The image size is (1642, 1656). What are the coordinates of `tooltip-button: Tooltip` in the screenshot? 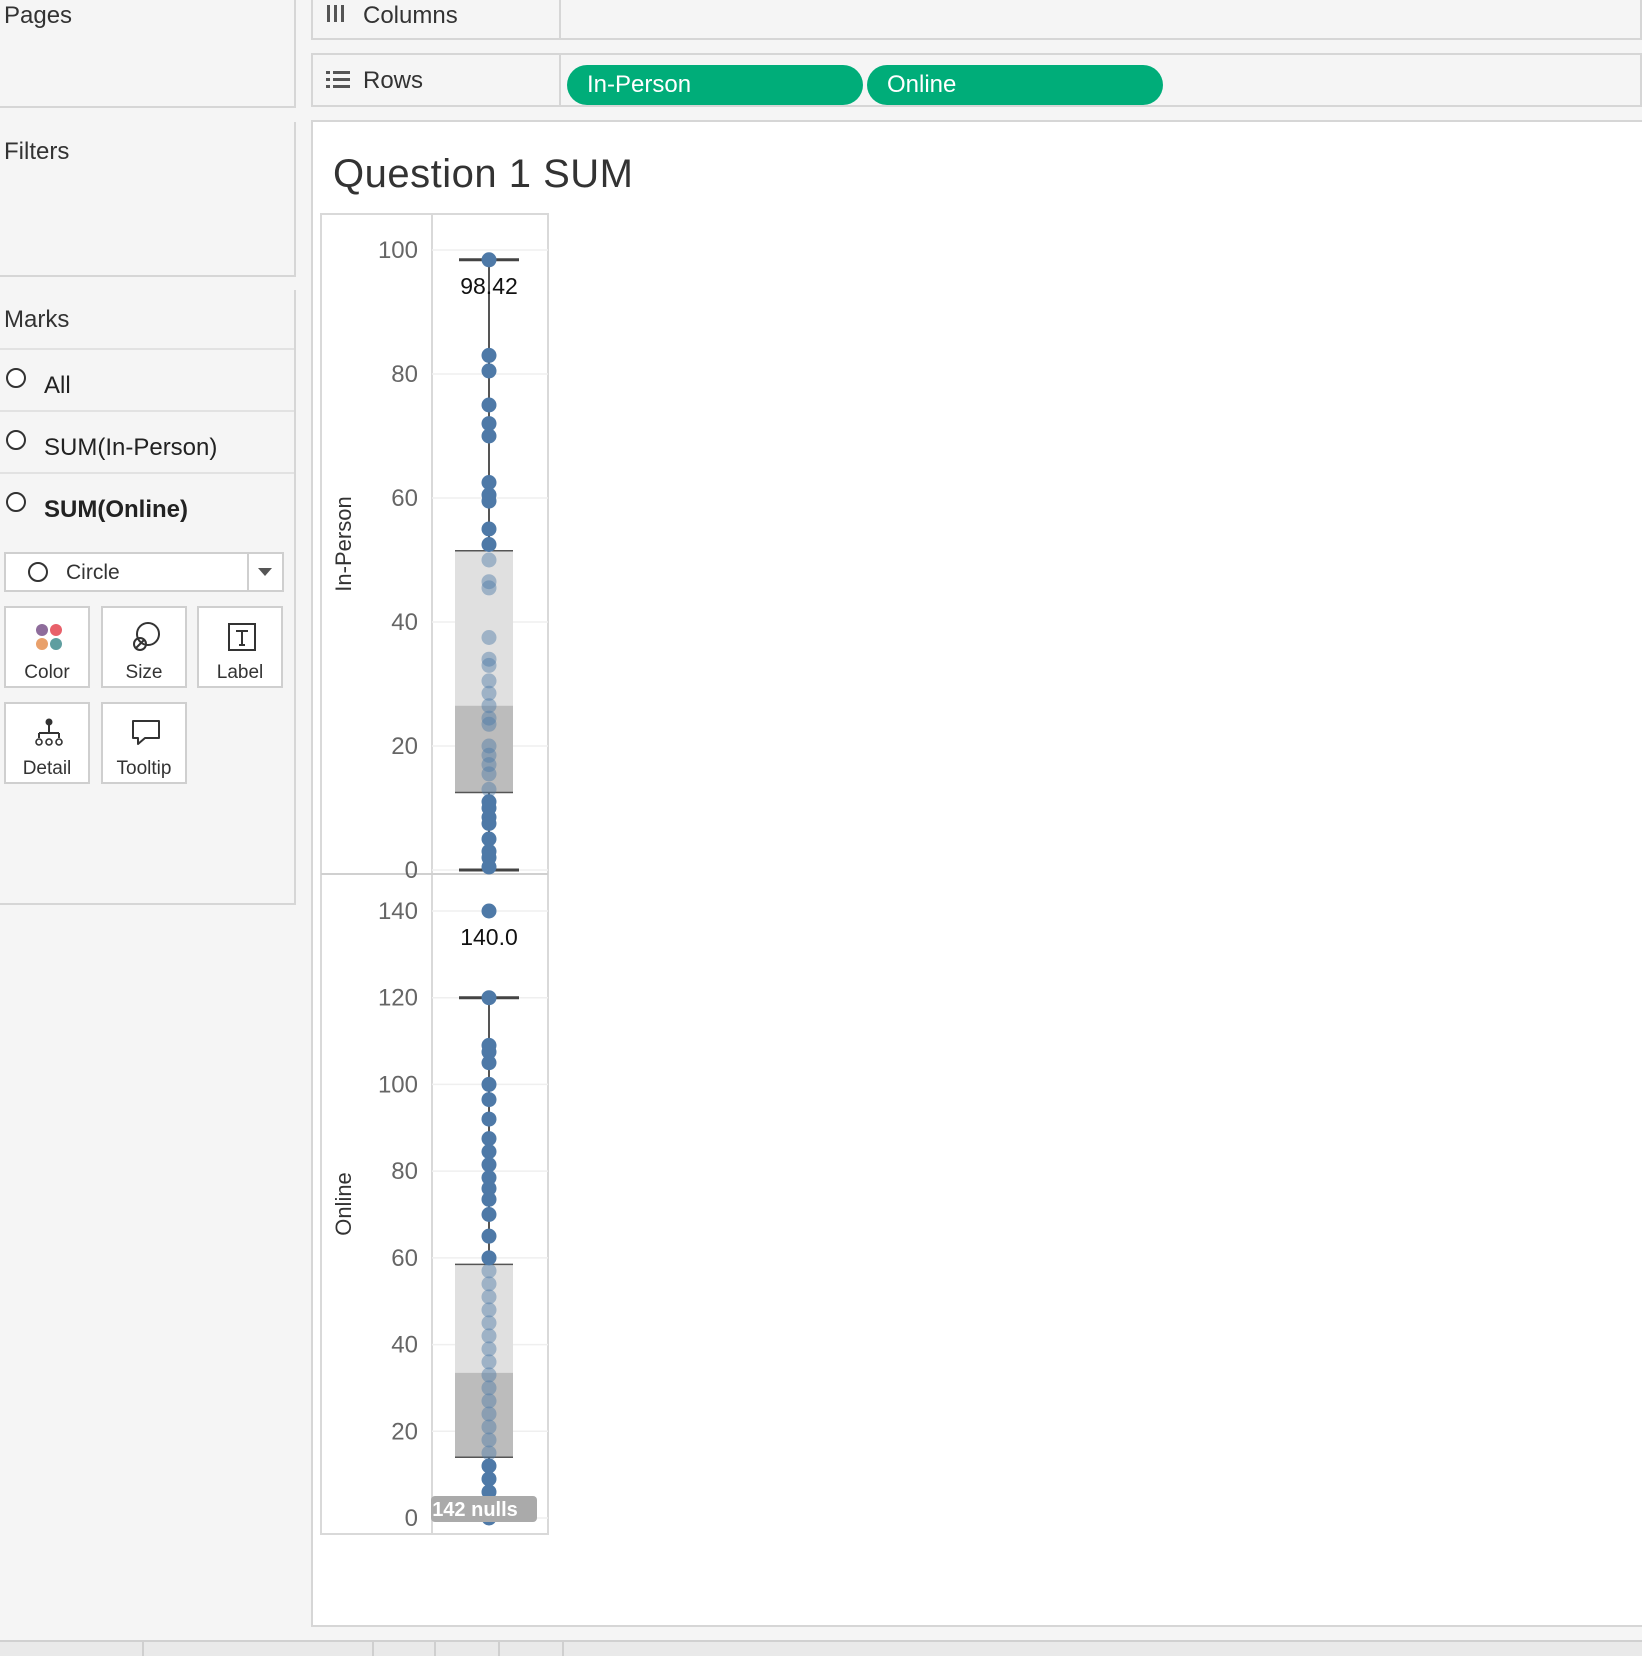 It's located at (144, 743).